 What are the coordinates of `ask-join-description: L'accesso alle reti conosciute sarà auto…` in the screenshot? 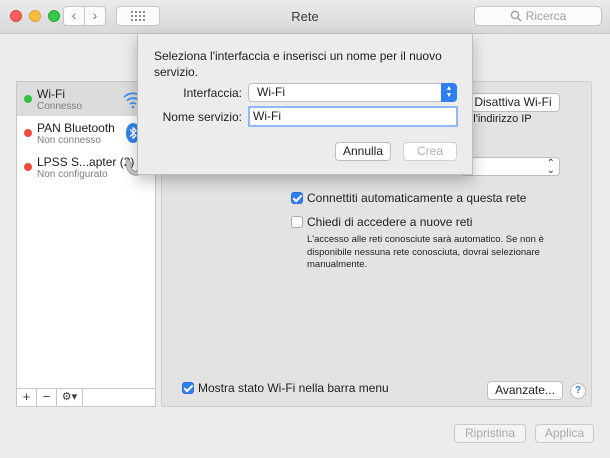 It's located at (425, 252).